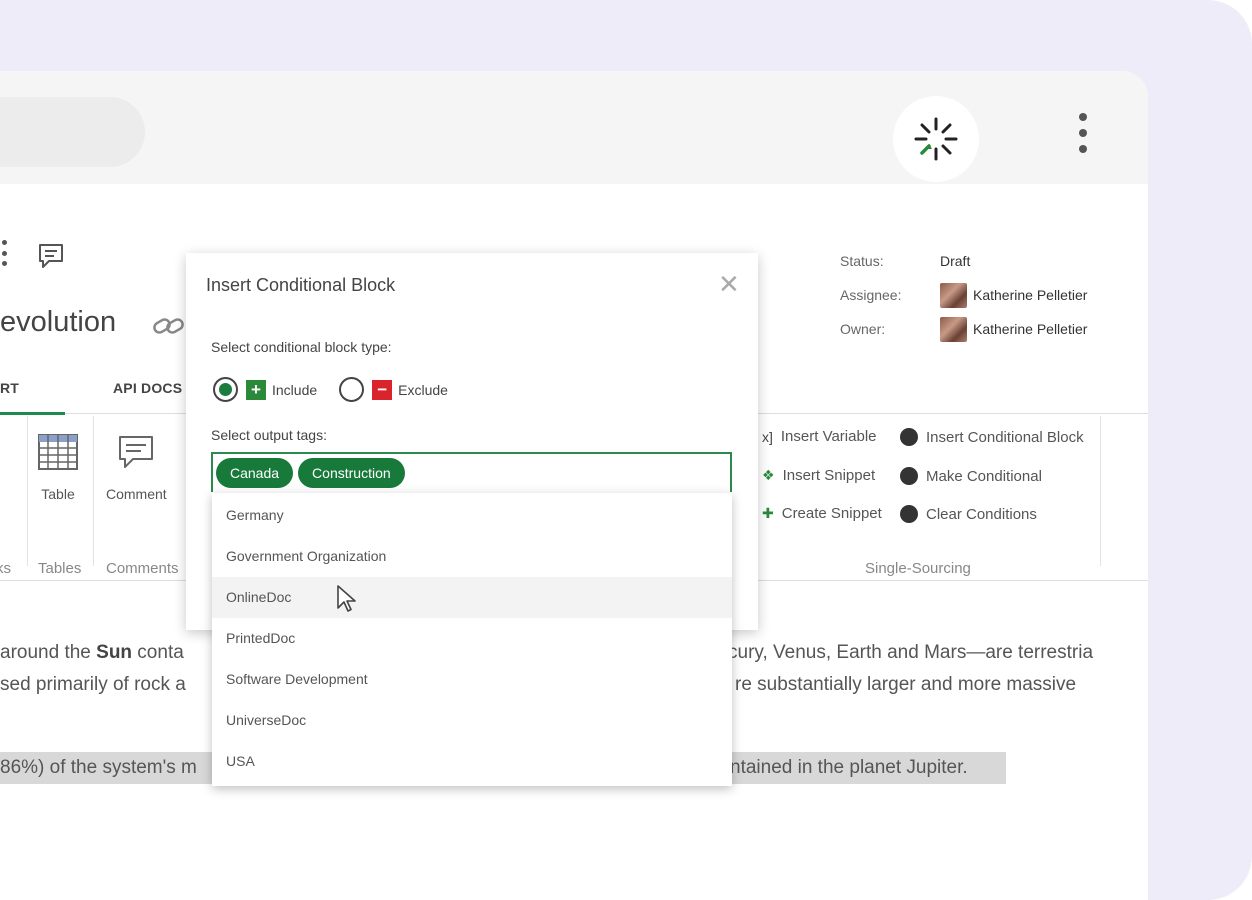  Describe the element at coordinates (768, 513) in the screenshot. I see `create-snippet-icon: ✚` at that location.